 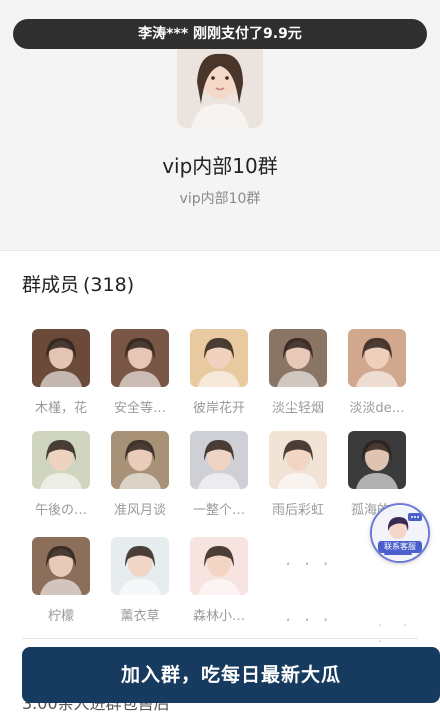 I want to click on girl-dark-hair-icon, so click(x=377, y=460).